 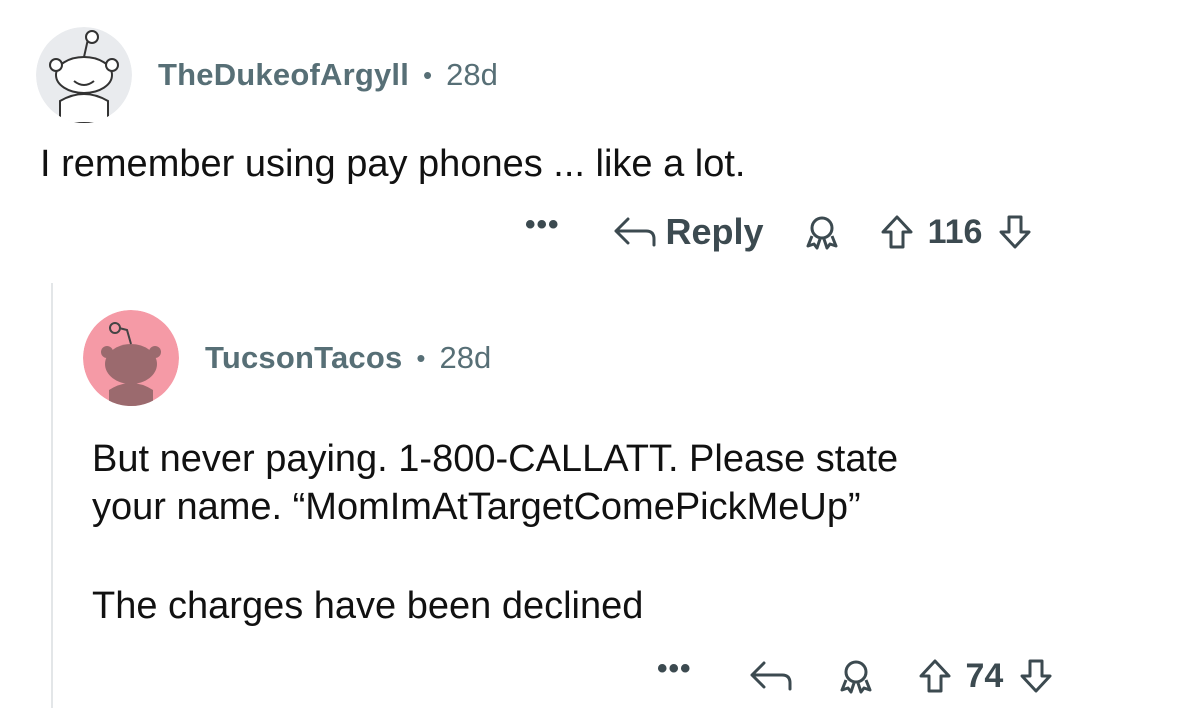 What do you see at coordinates (778, 232) in the screenshot?
I see `comment-1-actions: ••• Reply 116` at bounding box center [778, 232].